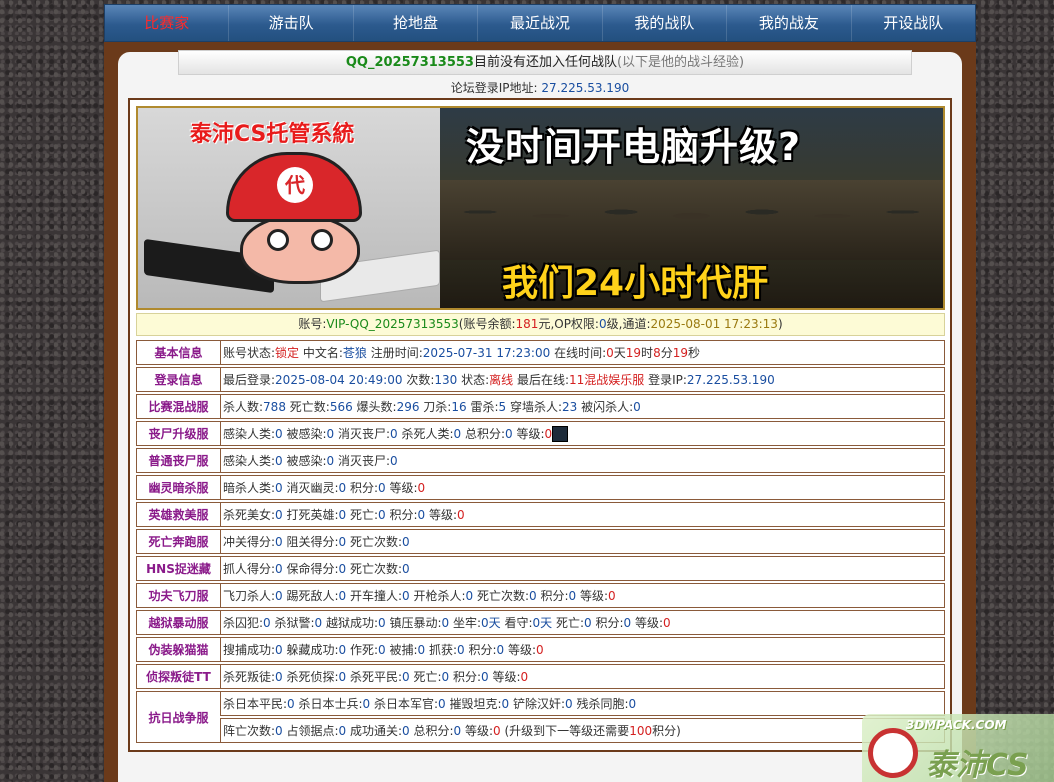  I want to click on stats-row-label: 抗日战争服, so click(178, 717).